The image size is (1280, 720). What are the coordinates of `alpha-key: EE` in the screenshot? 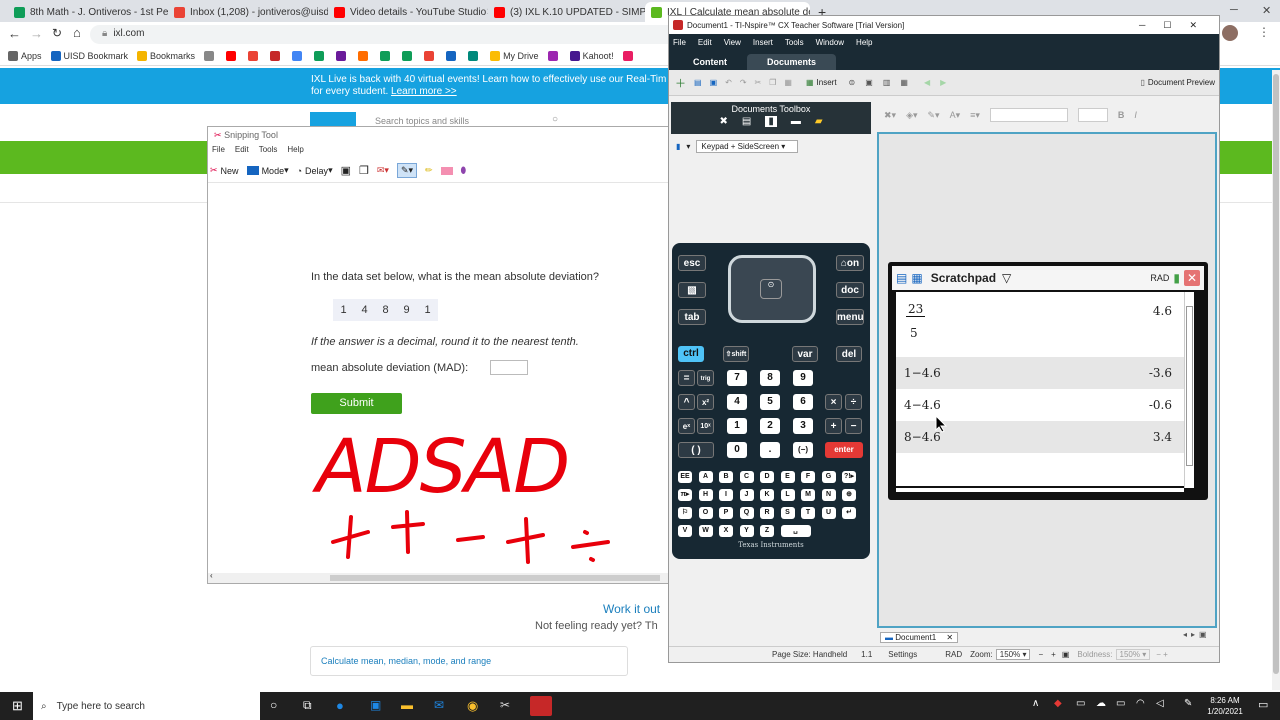 It's located at (685, 477).